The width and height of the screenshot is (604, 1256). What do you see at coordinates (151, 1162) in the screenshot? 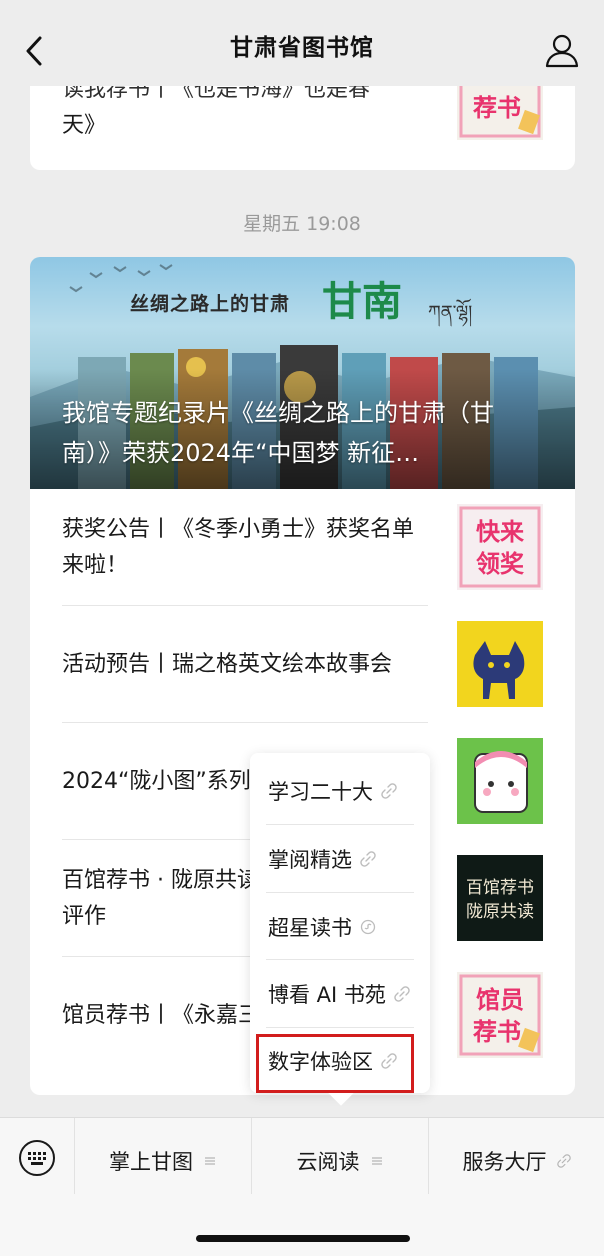
I see `tab-label: 掌上甘图` at bounding box center [151, 1162].